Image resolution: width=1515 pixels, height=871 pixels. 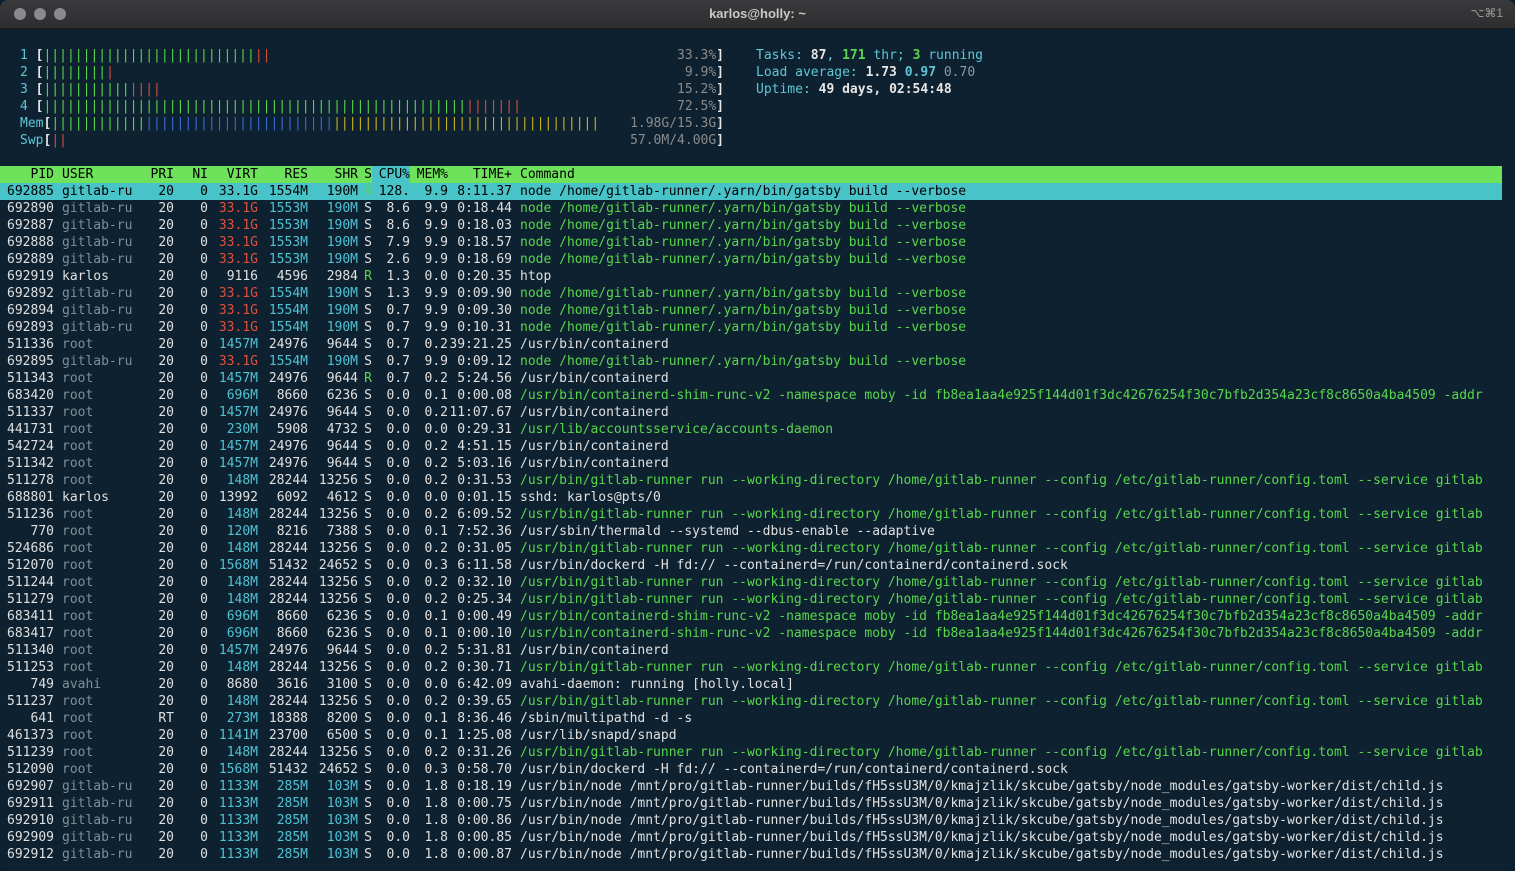 What do you see at coordinates (484, 701) in the screenshot?
I see `cell-time: 0:39.65` at bounding box center [484, 701].